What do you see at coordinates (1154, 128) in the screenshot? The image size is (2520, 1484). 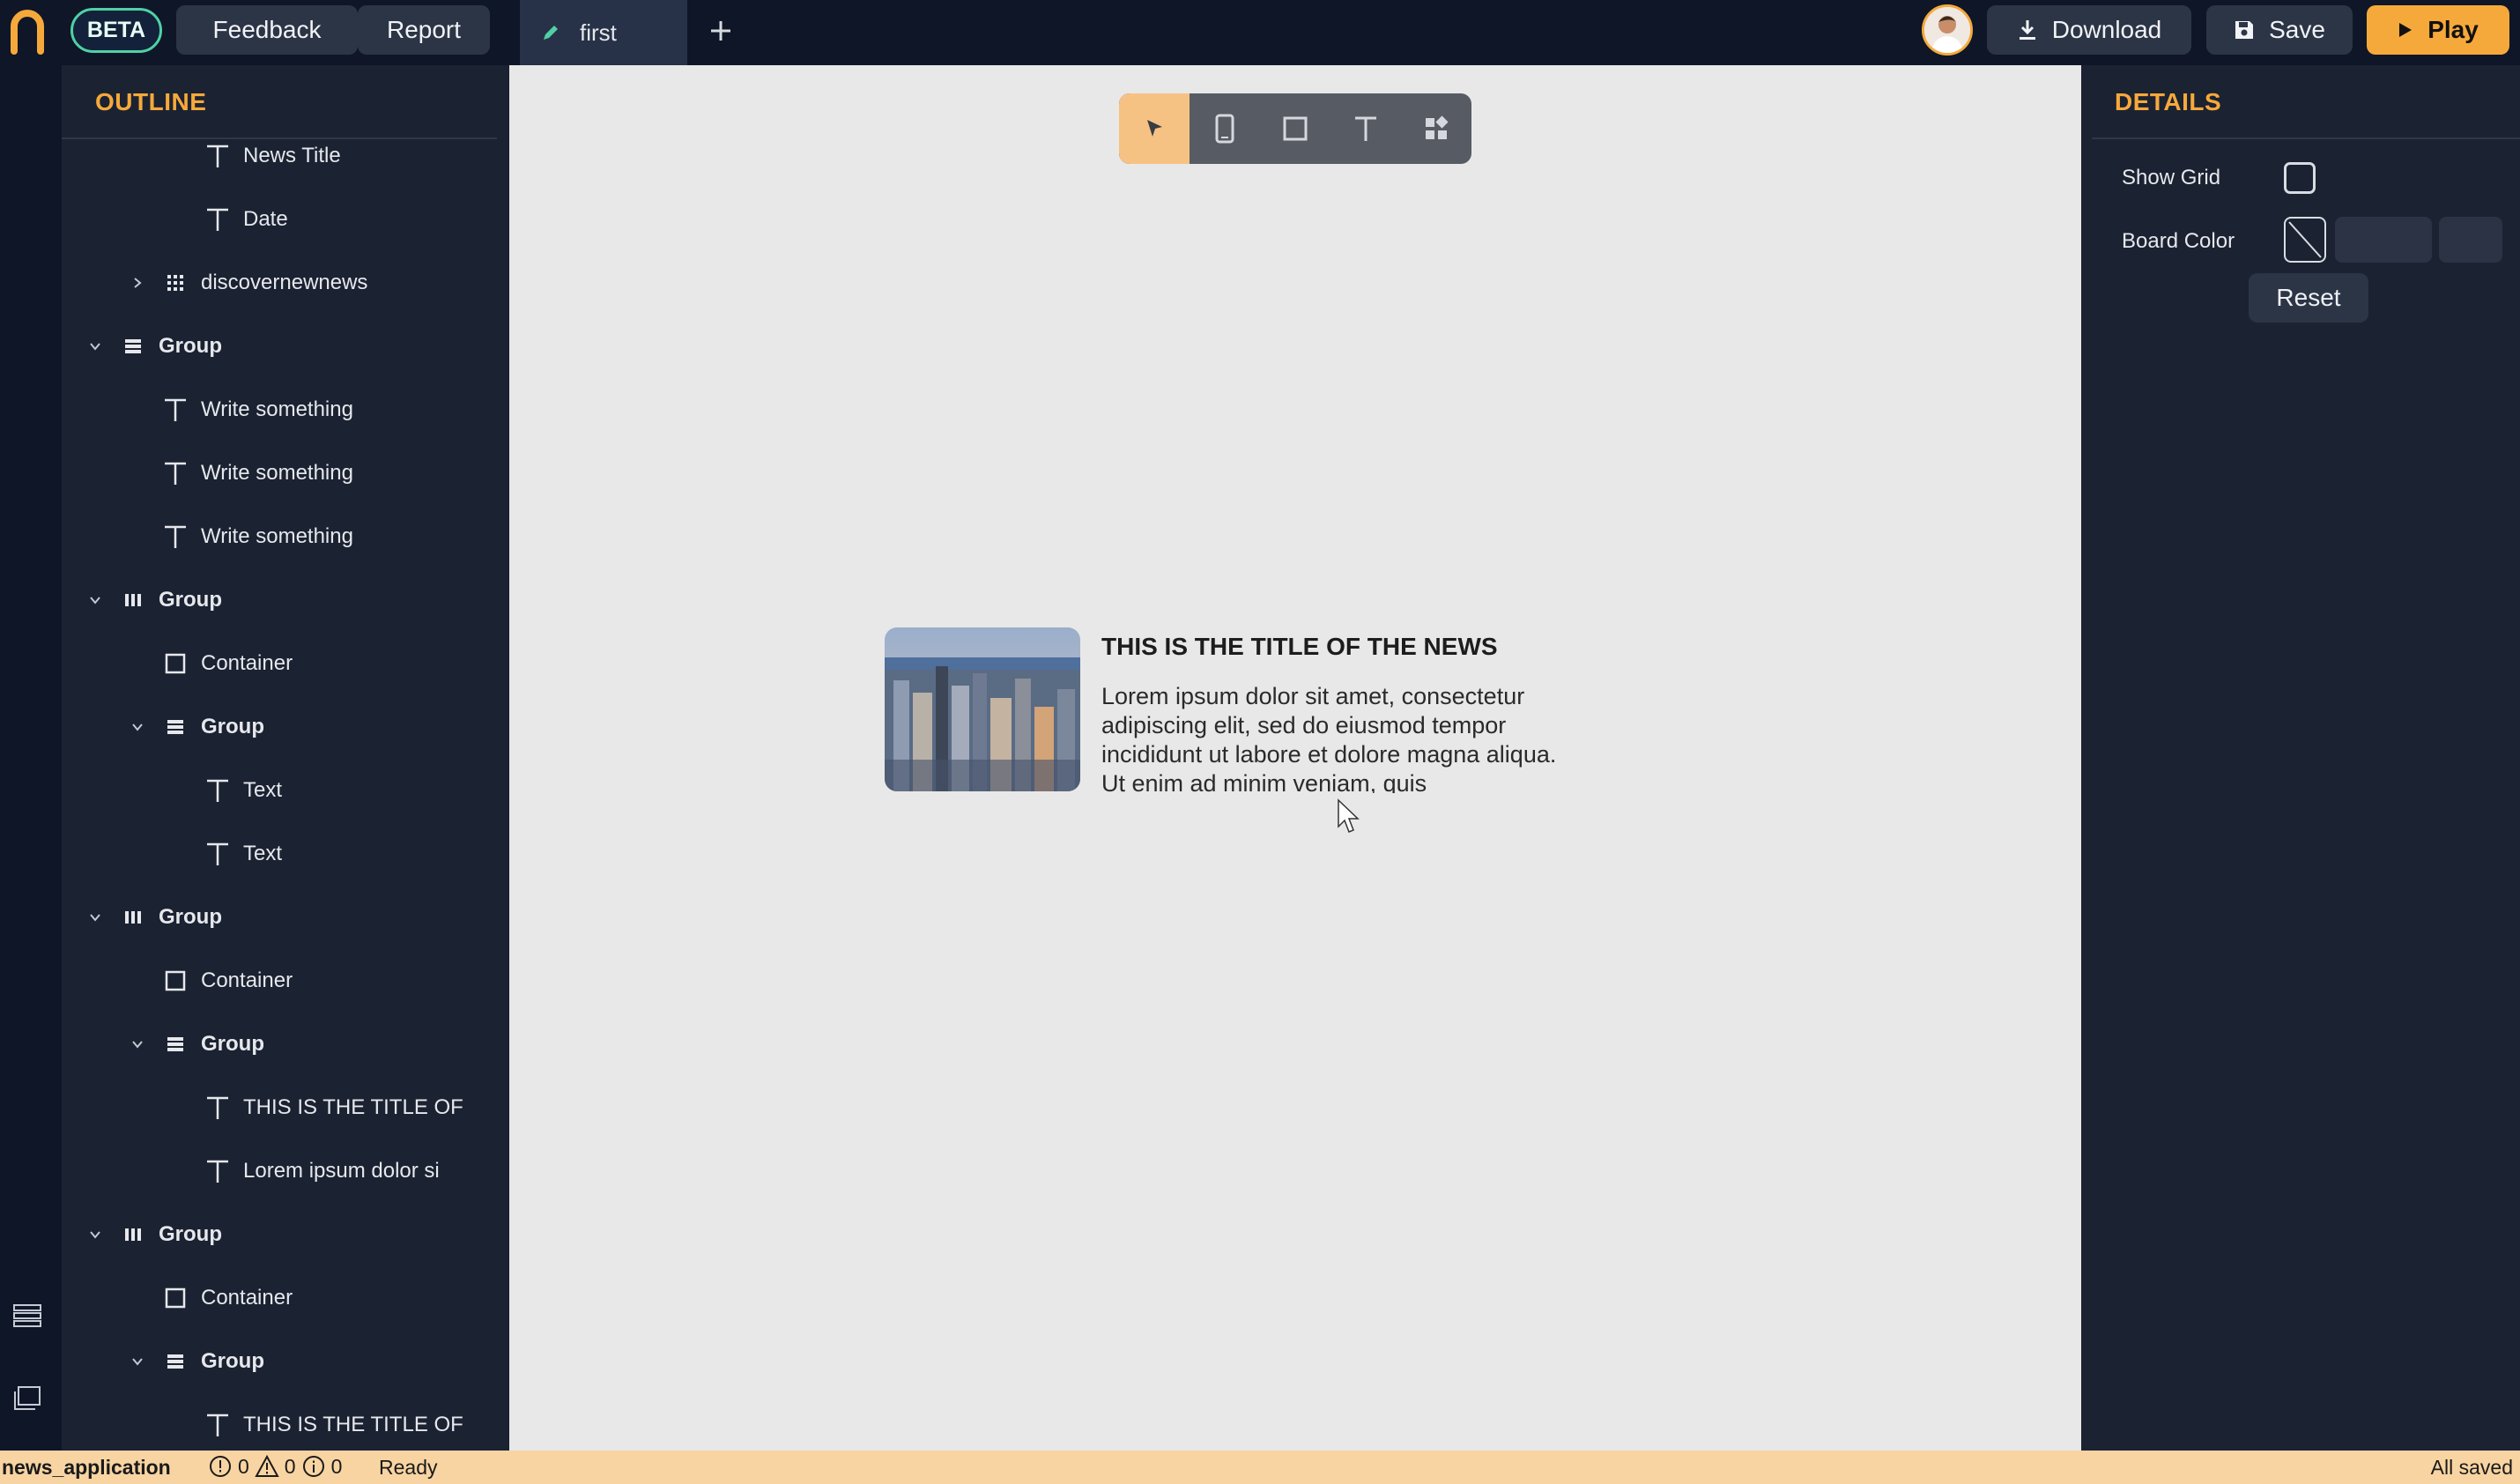 I see `select-tool` at bounding box center [1154, 128].